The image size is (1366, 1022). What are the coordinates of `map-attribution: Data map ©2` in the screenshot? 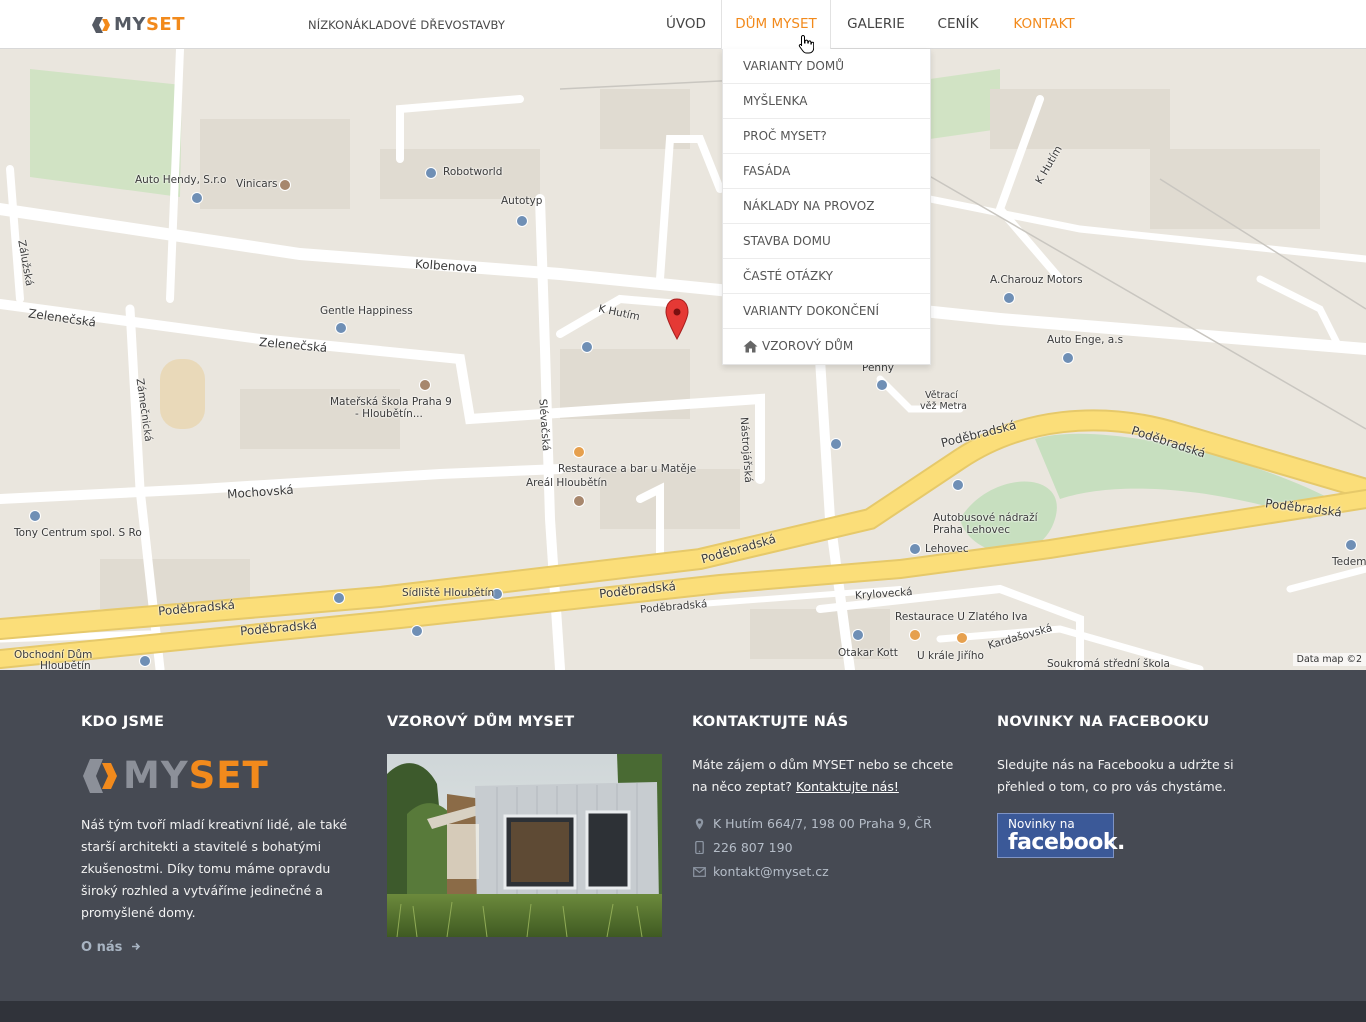 It's located at (1329, 659).